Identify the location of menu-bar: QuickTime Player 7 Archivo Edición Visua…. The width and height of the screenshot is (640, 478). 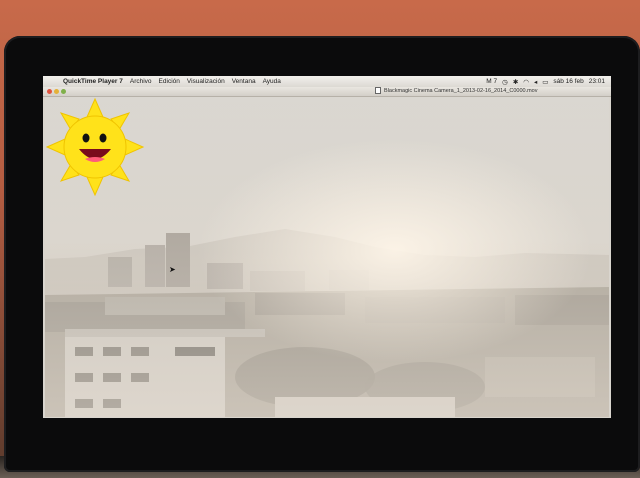
(327, 81).